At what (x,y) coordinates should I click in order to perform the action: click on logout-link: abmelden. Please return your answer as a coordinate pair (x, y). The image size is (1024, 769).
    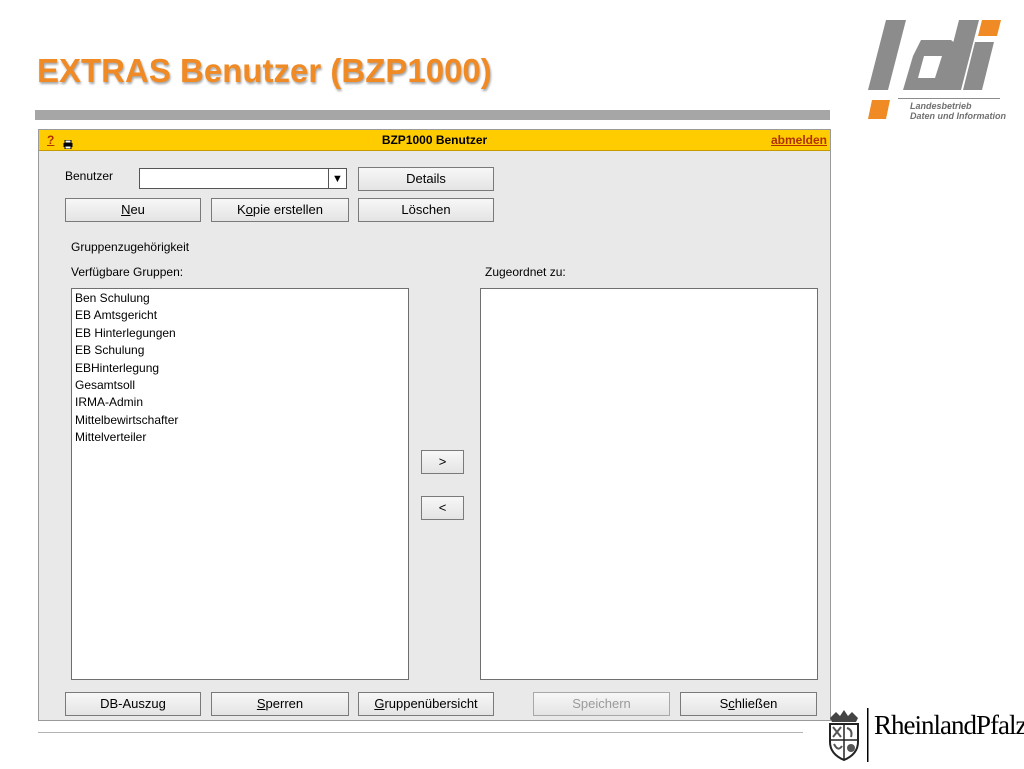
    Looking at the image, I should click on (799, 140).